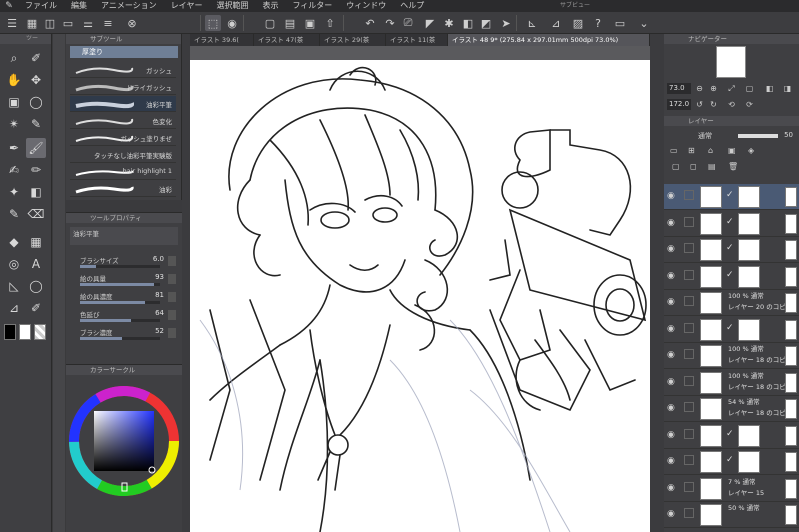 The height and width of the screenshot is (532, 799). What do you see at coordinates (123, 104) in the screenshot?
I see `brush-item: 油彩平筆` at bounding box center [123, 104].